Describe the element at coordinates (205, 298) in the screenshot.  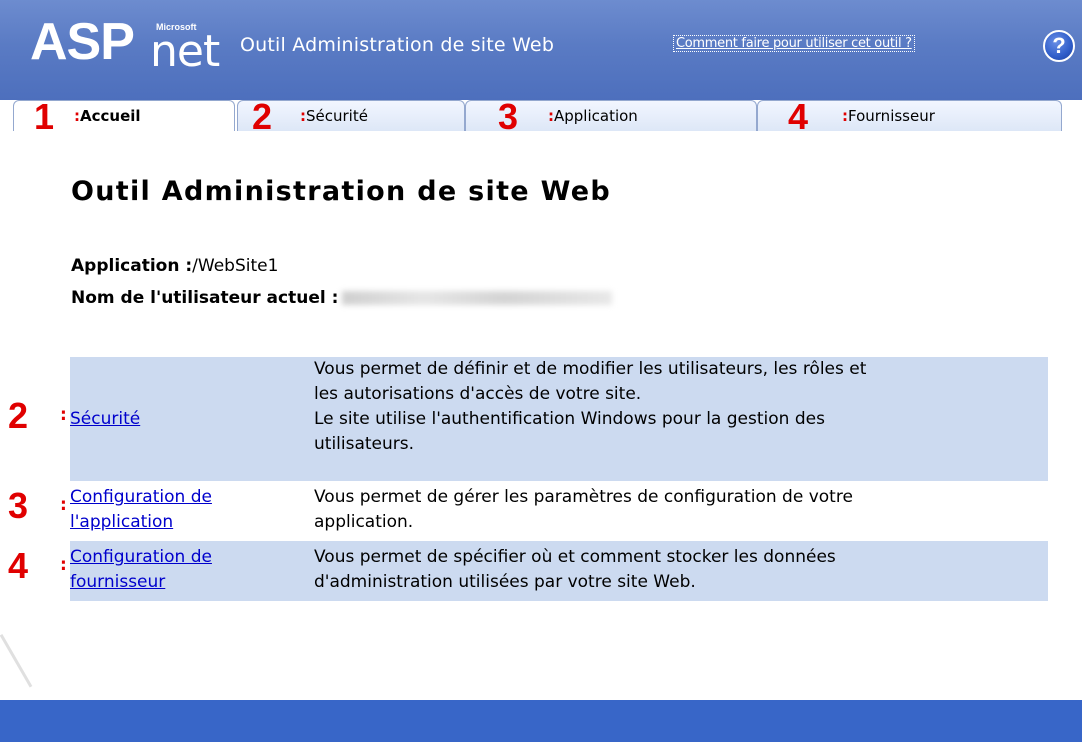
I see `user-label: Nom de l'utilisateur actuel :` at that location.